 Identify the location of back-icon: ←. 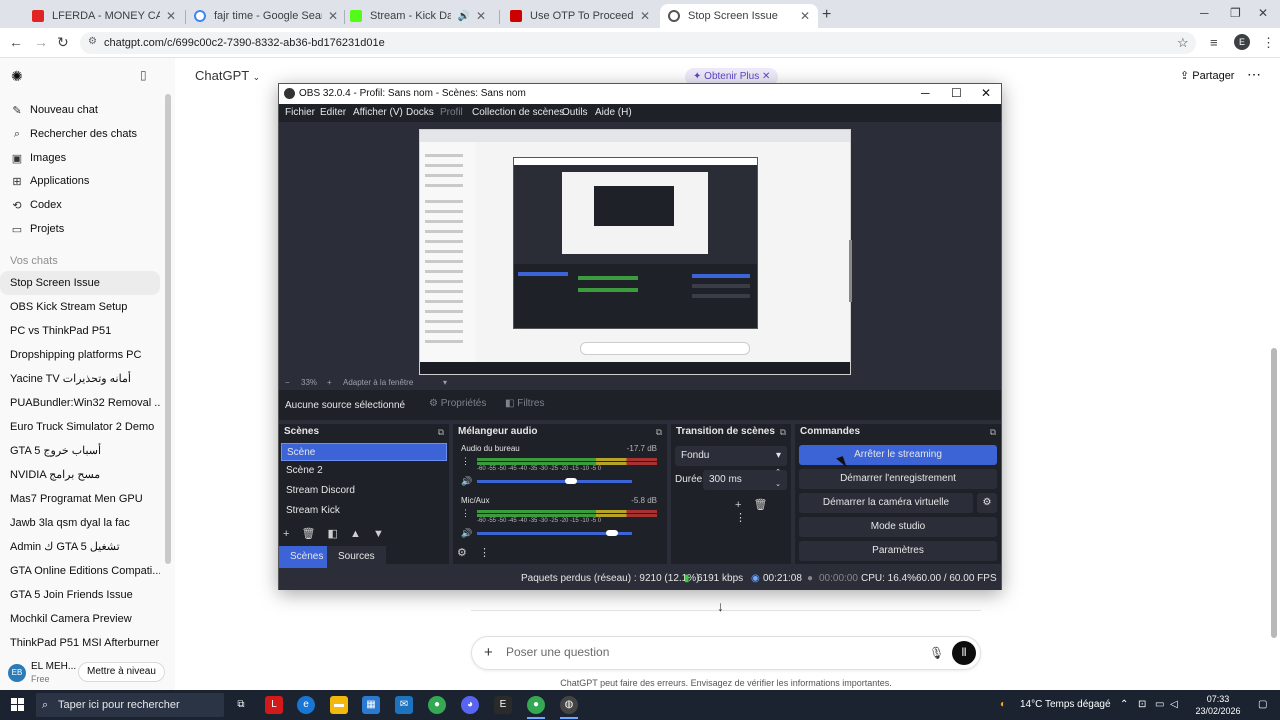
(16, 42).